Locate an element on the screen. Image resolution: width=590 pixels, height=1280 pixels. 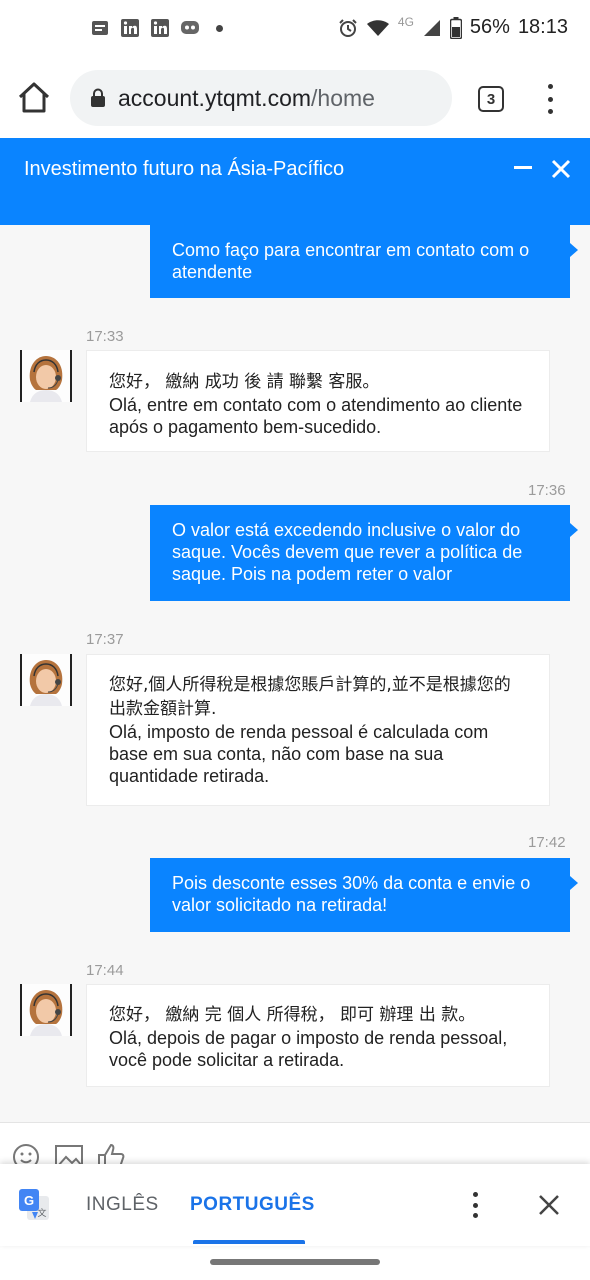
chat-toolbar is located at coordinates (295, 1145).